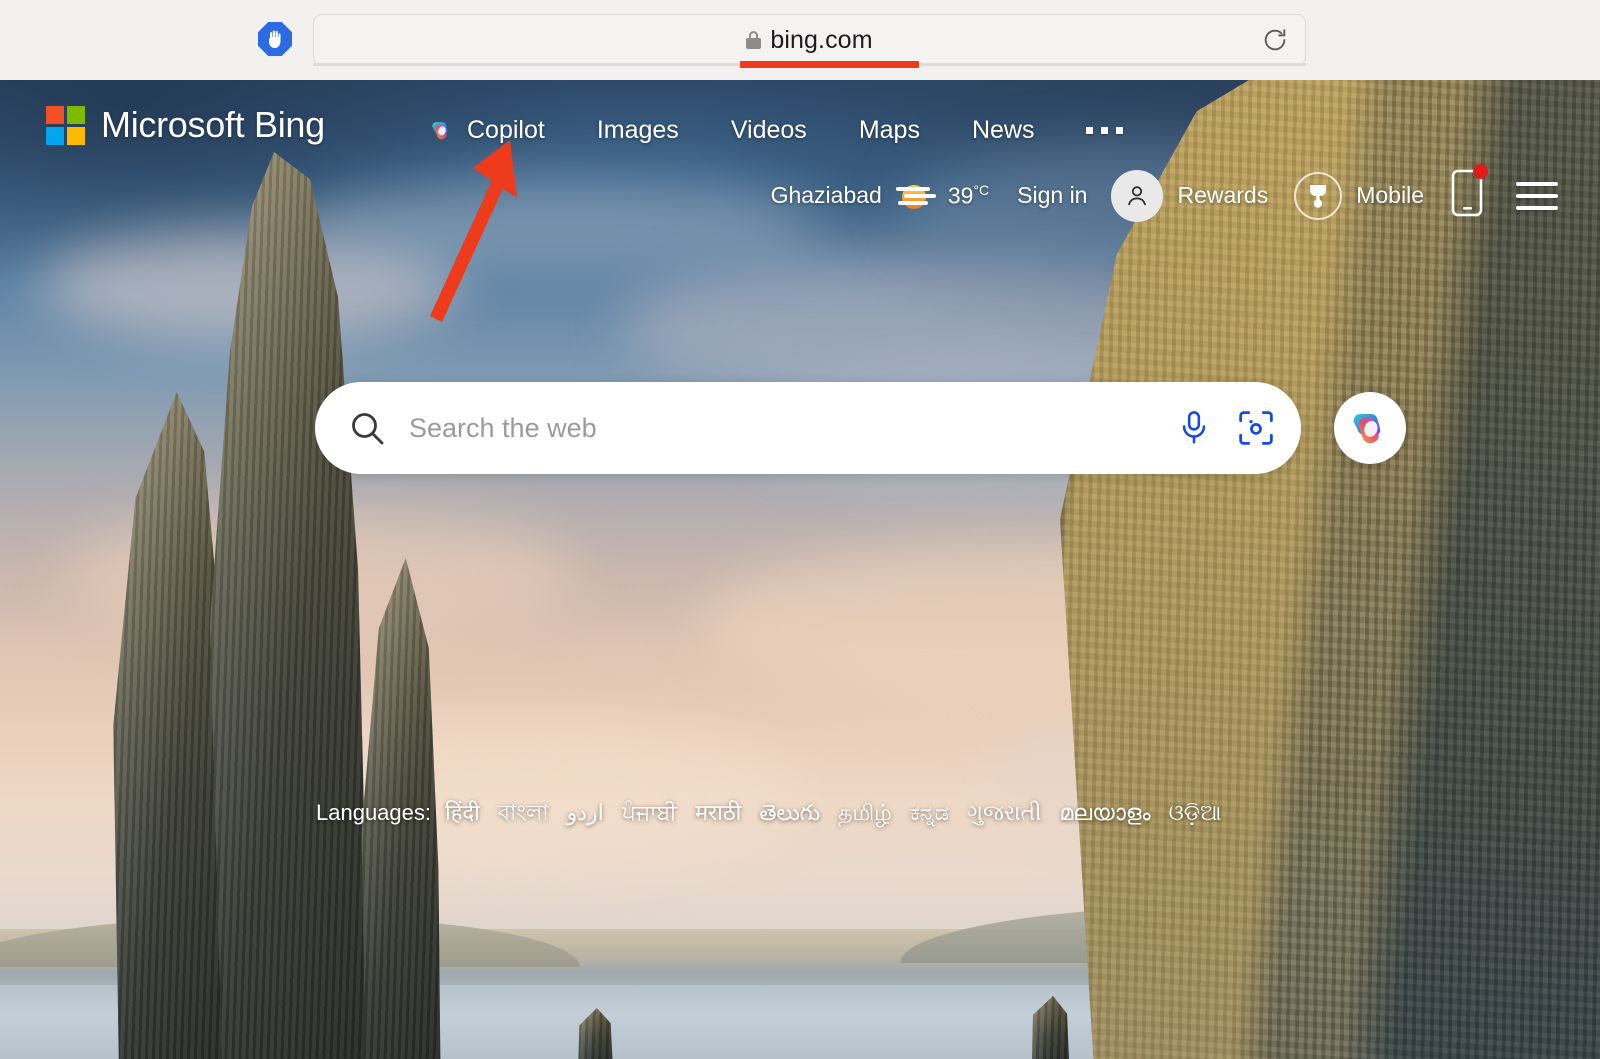 The height and width of the screenshot is (1059, 1600). I want to click on mobile-button: Mobile, so click(1390, 195).